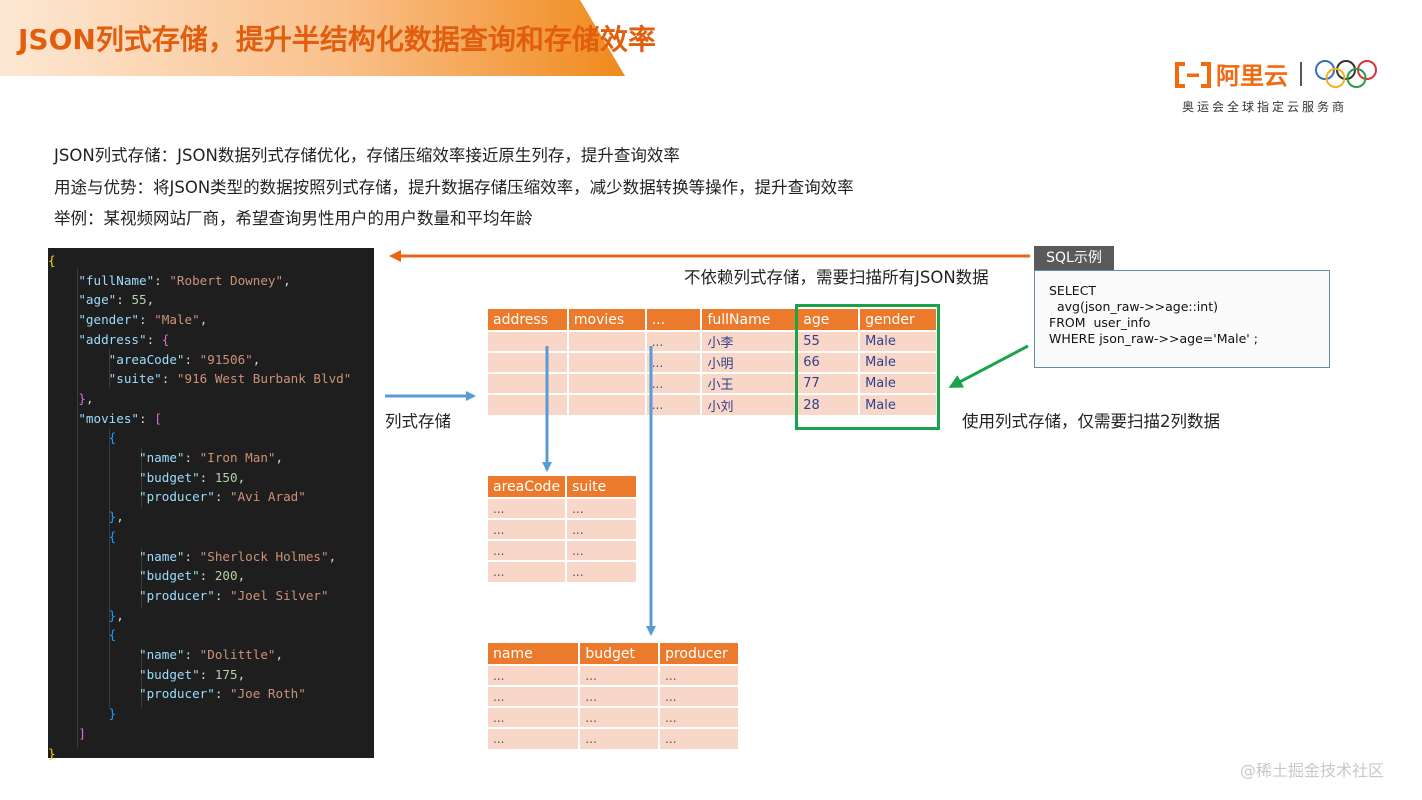 This screenshot has width=1422, height=800. I want to click on two-columns-label: 使用列式存储，仅需要扫描2列数据, so click(1091, 421).